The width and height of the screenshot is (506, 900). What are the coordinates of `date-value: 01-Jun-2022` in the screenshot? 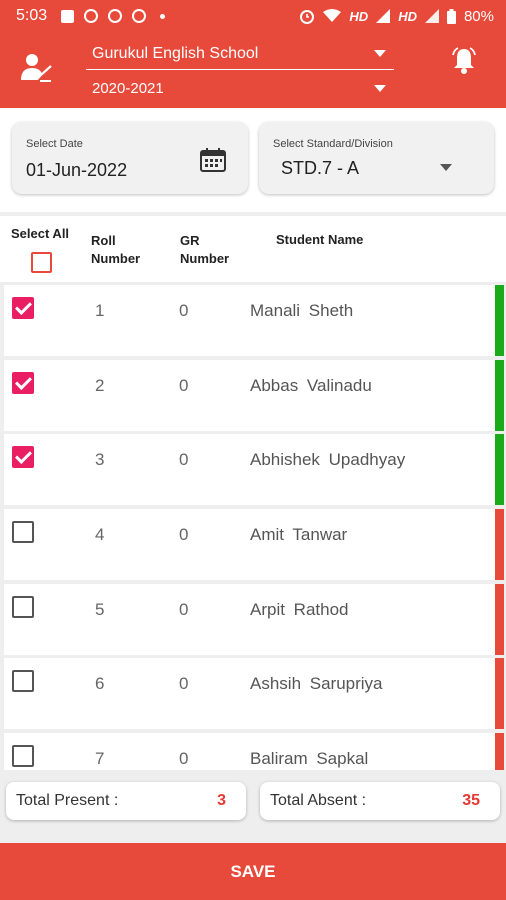 It's located at (77, 170).